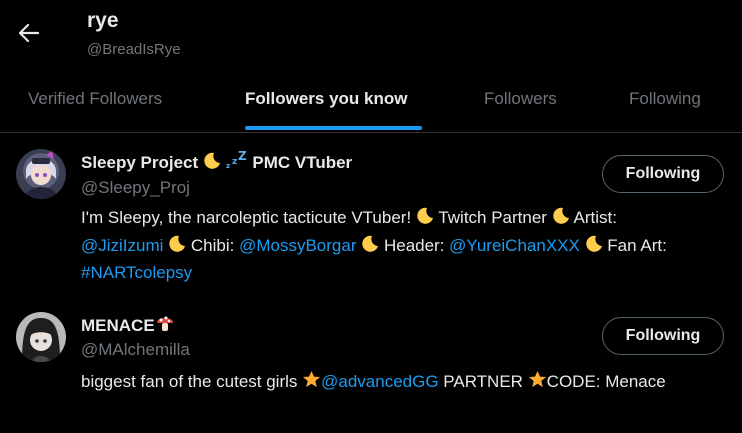  What do you see at coordinates (333, 128) in the screenshot?
I see `active-tab-indicator` at bounding box center [333, 128].